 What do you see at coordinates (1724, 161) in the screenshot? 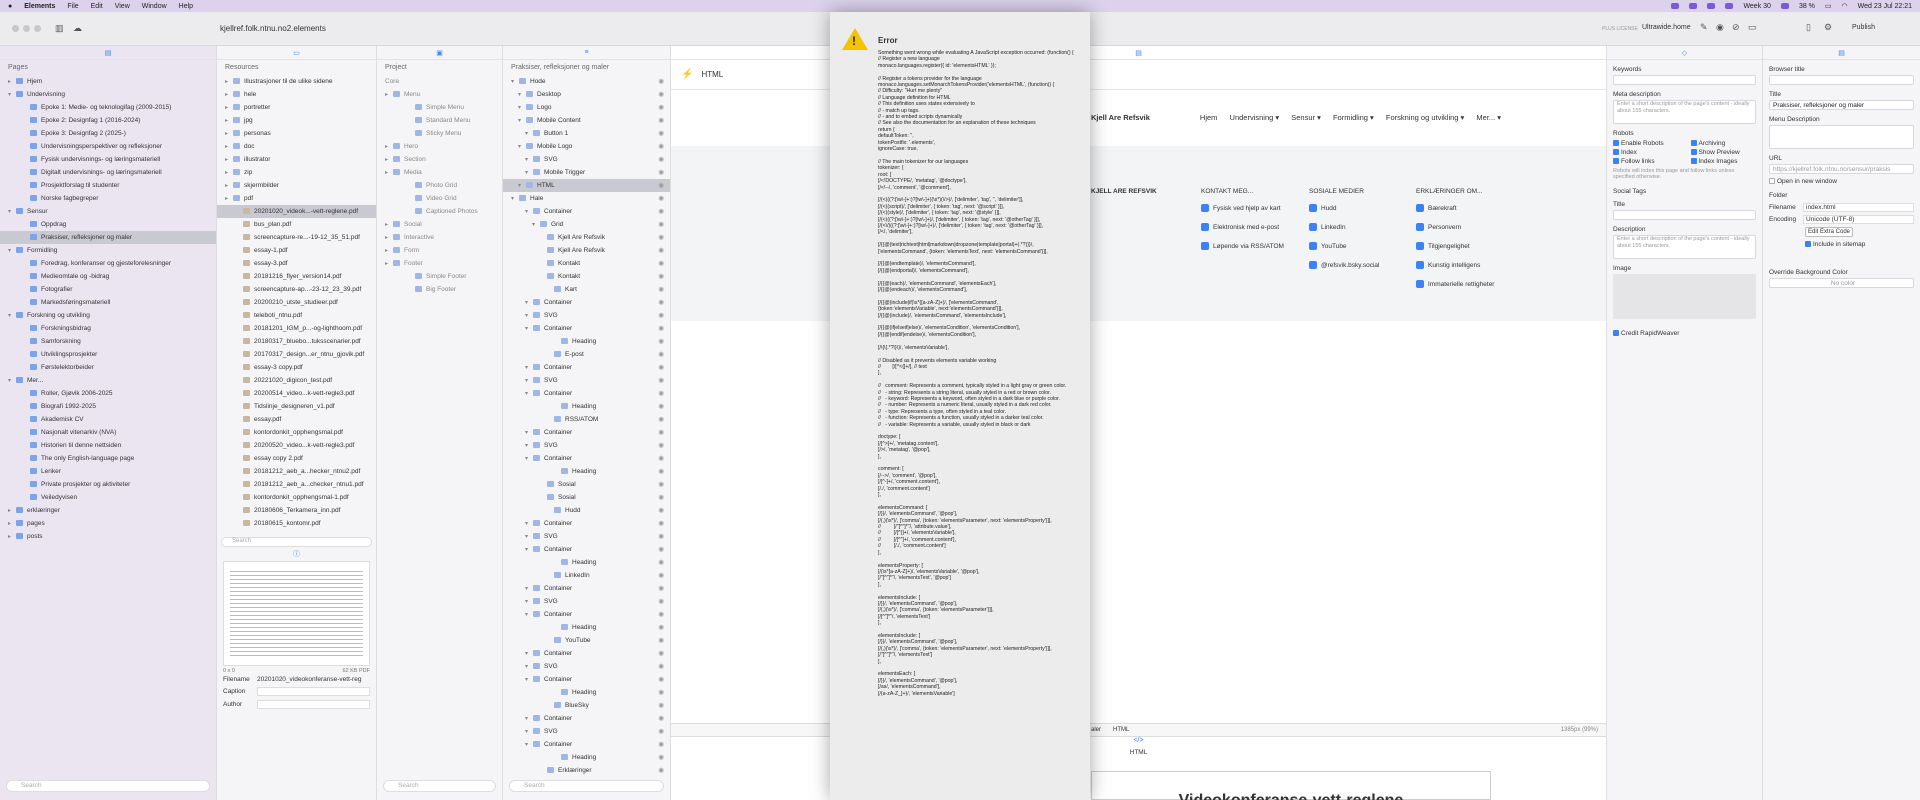
I see `index-images-checkbox: Index Images` at bounding box center [1724, 161].